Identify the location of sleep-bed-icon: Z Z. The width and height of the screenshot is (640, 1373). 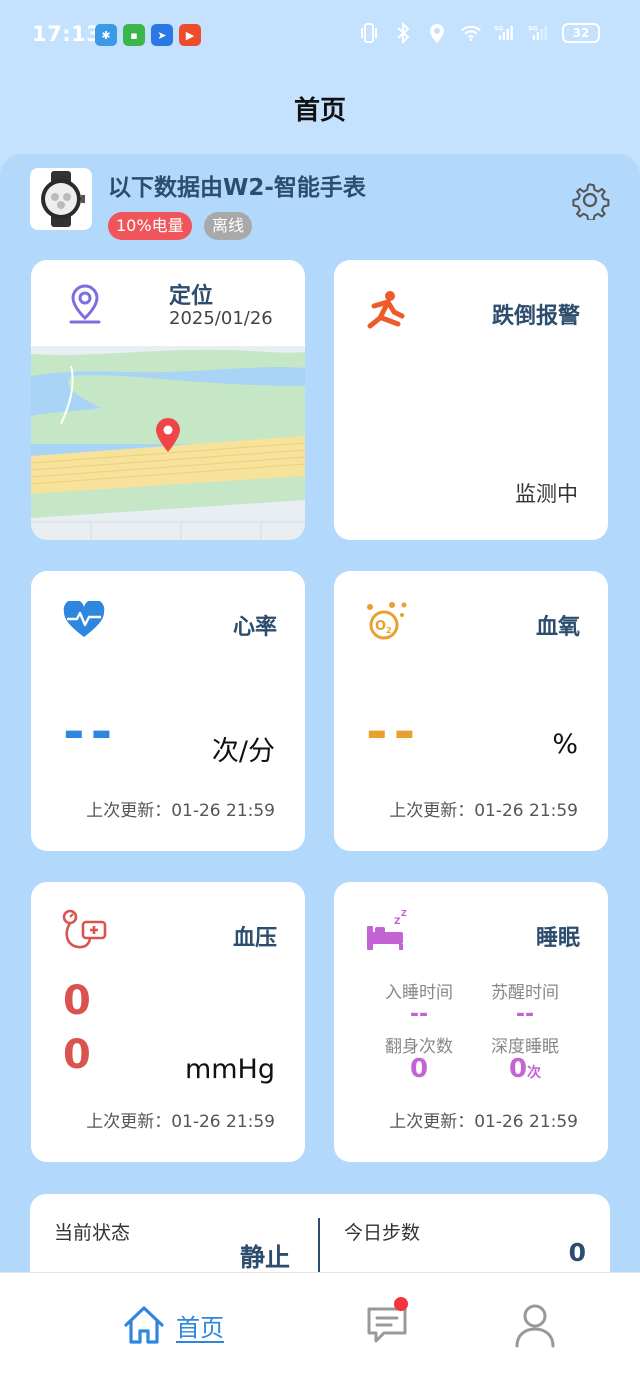
(387, 929).